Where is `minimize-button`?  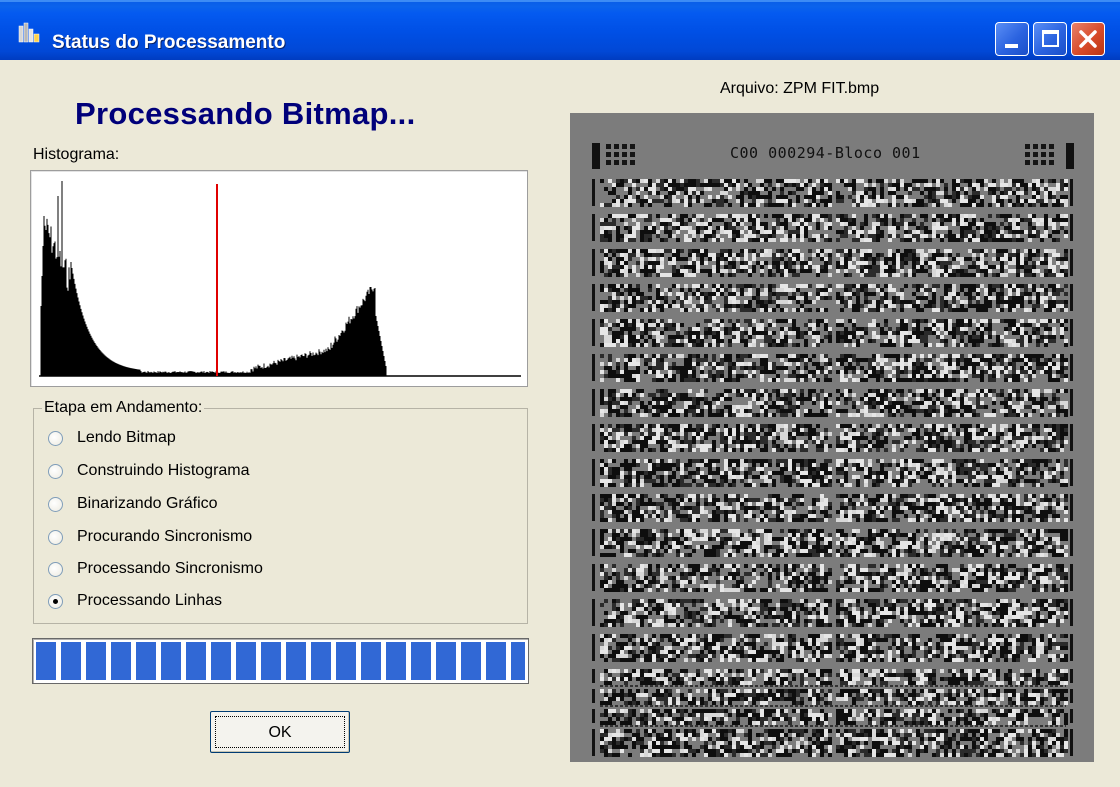 minimize-button is located at coordinates (1012, 39).